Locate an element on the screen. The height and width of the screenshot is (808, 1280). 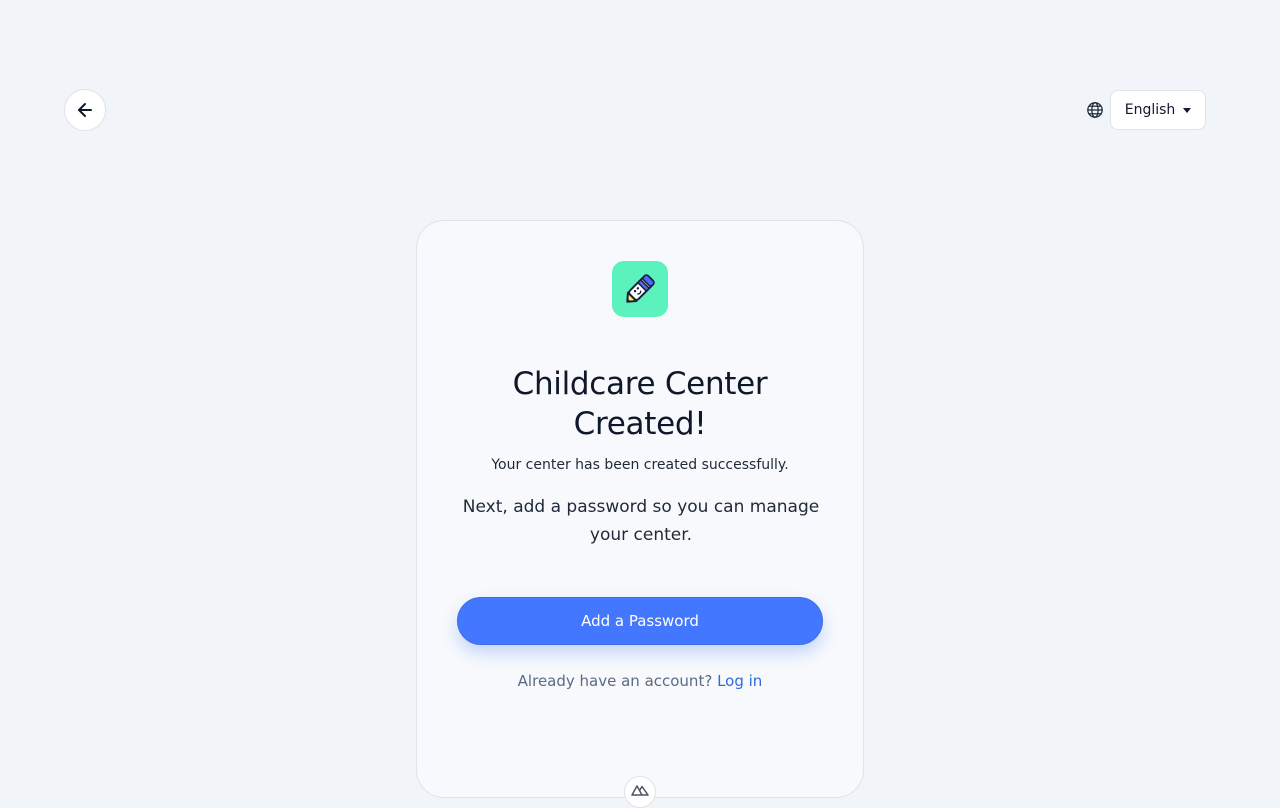
login-link: Log in is located at coordinates (739, 681).